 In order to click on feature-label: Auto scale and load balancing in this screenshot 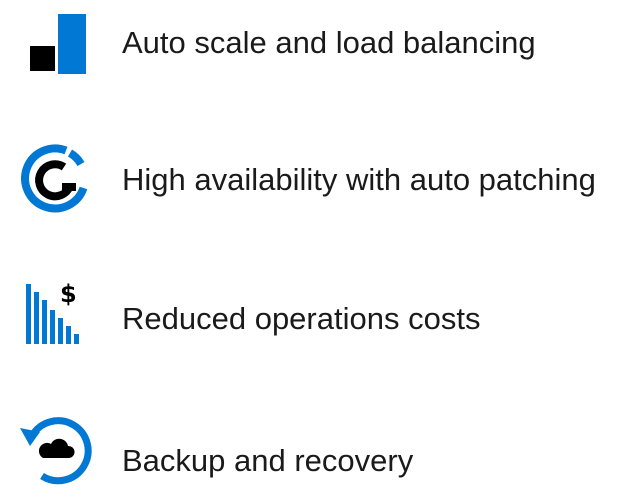, I will do `click(329, 42)`.